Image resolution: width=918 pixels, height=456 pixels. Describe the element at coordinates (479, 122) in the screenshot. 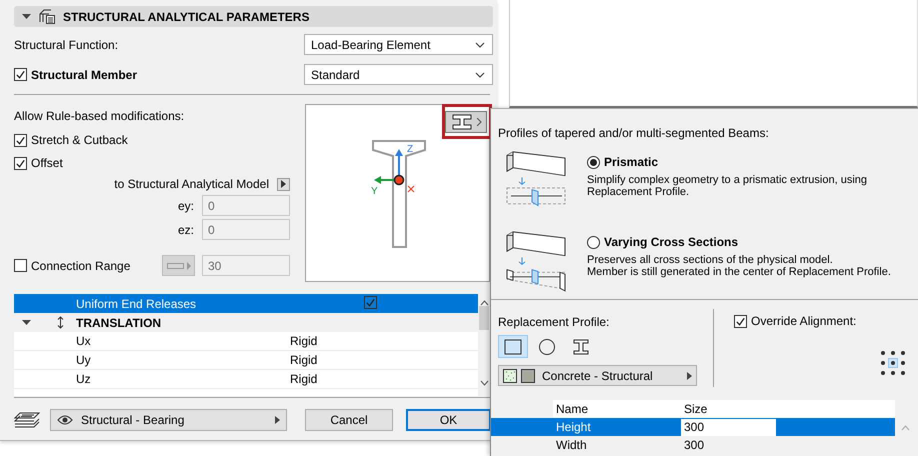

I see `chevron-right-icon` at that location.